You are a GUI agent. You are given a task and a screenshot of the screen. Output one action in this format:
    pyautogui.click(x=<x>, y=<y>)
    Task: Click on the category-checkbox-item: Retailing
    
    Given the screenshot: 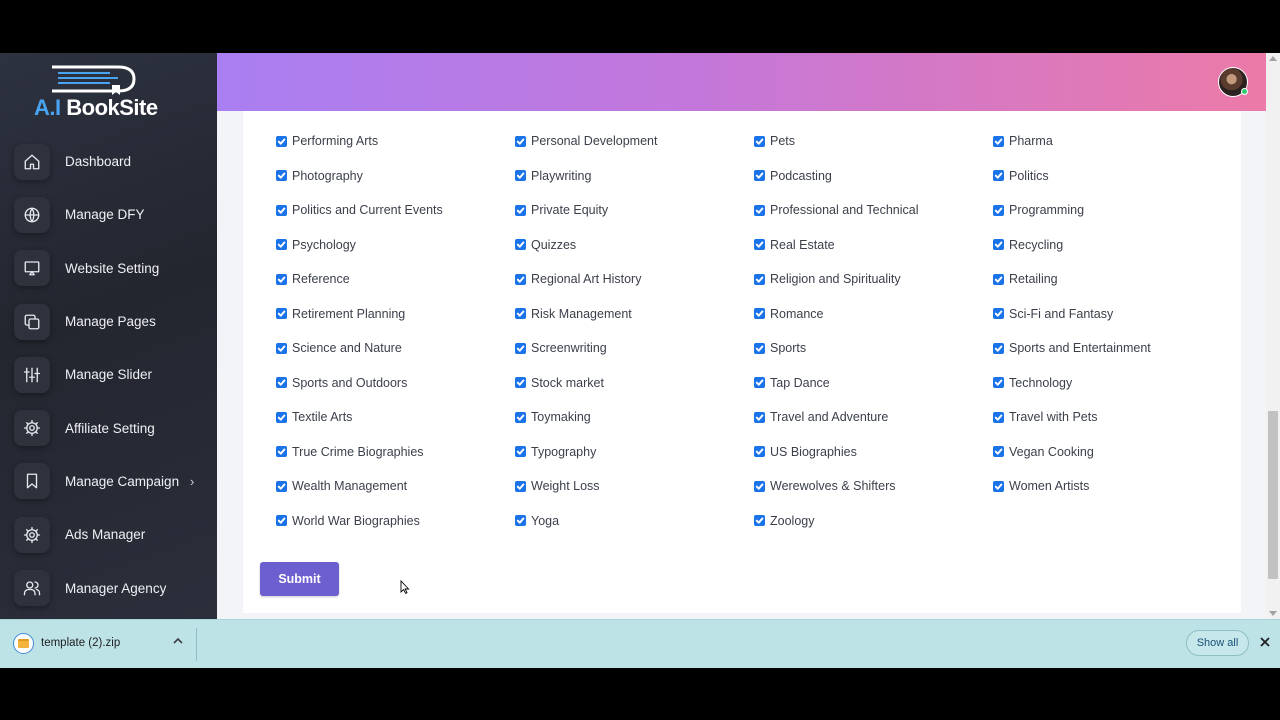 What is the action you would take?
    pyautogui.click(x=1025, y=279)
    